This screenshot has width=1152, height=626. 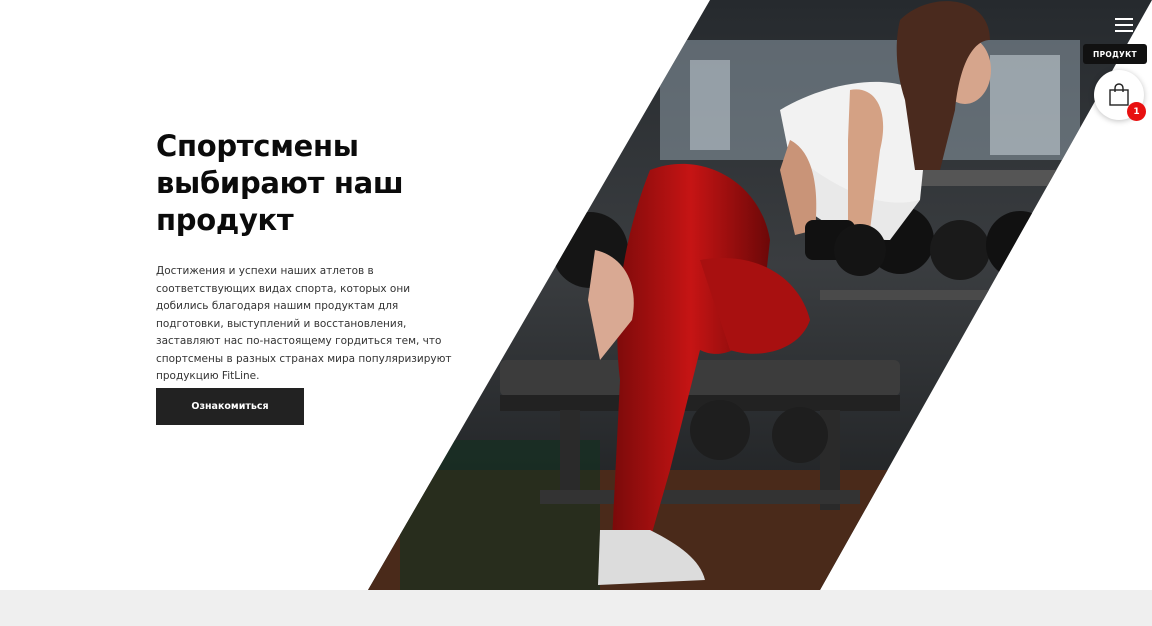 What do you see at coordinates (230, 406) in the screenshot?
I see `learn-more-button: Ознакомиться` at bounding box center [230, 406].